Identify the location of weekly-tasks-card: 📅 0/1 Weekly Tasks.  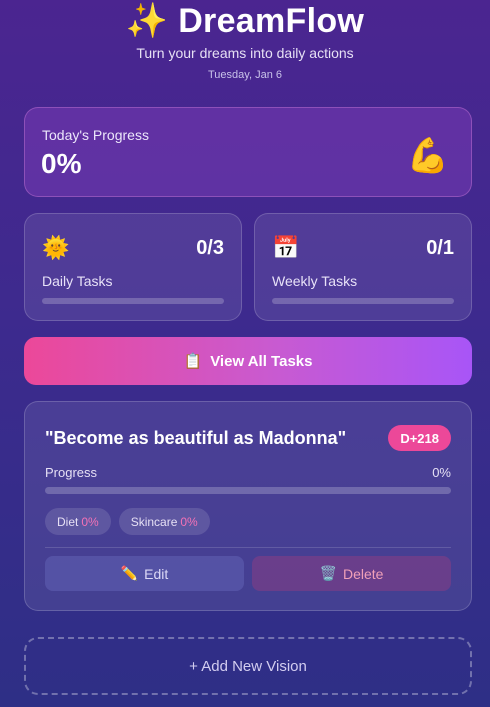
(363, 267).